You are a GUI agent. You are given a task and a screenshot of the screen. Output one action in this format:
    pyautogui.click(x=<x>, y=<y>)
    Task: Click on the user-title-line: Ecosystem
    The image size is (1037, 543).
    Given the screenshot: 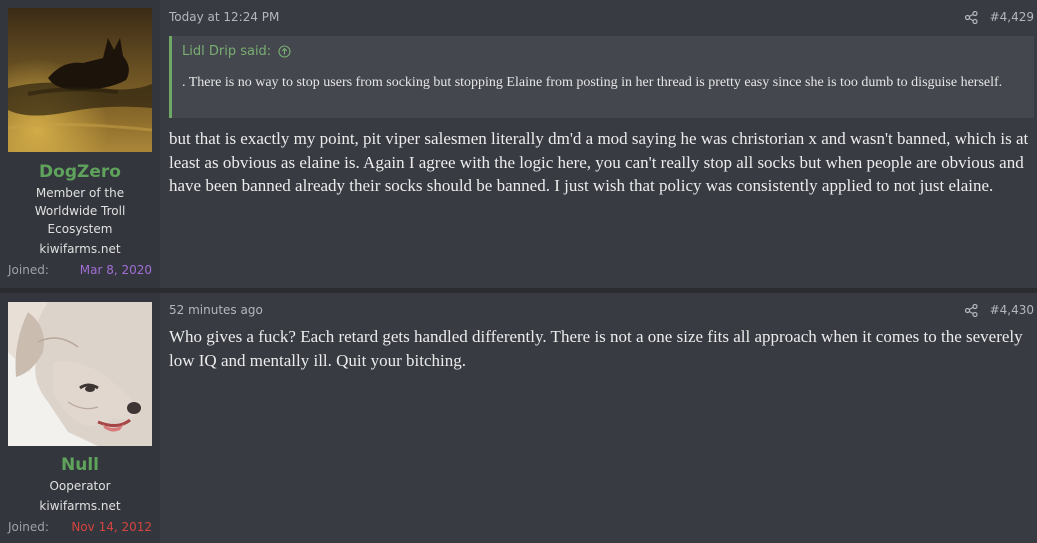 What is the action you would take?
    pyautogui.click(x=80, y=229)
    